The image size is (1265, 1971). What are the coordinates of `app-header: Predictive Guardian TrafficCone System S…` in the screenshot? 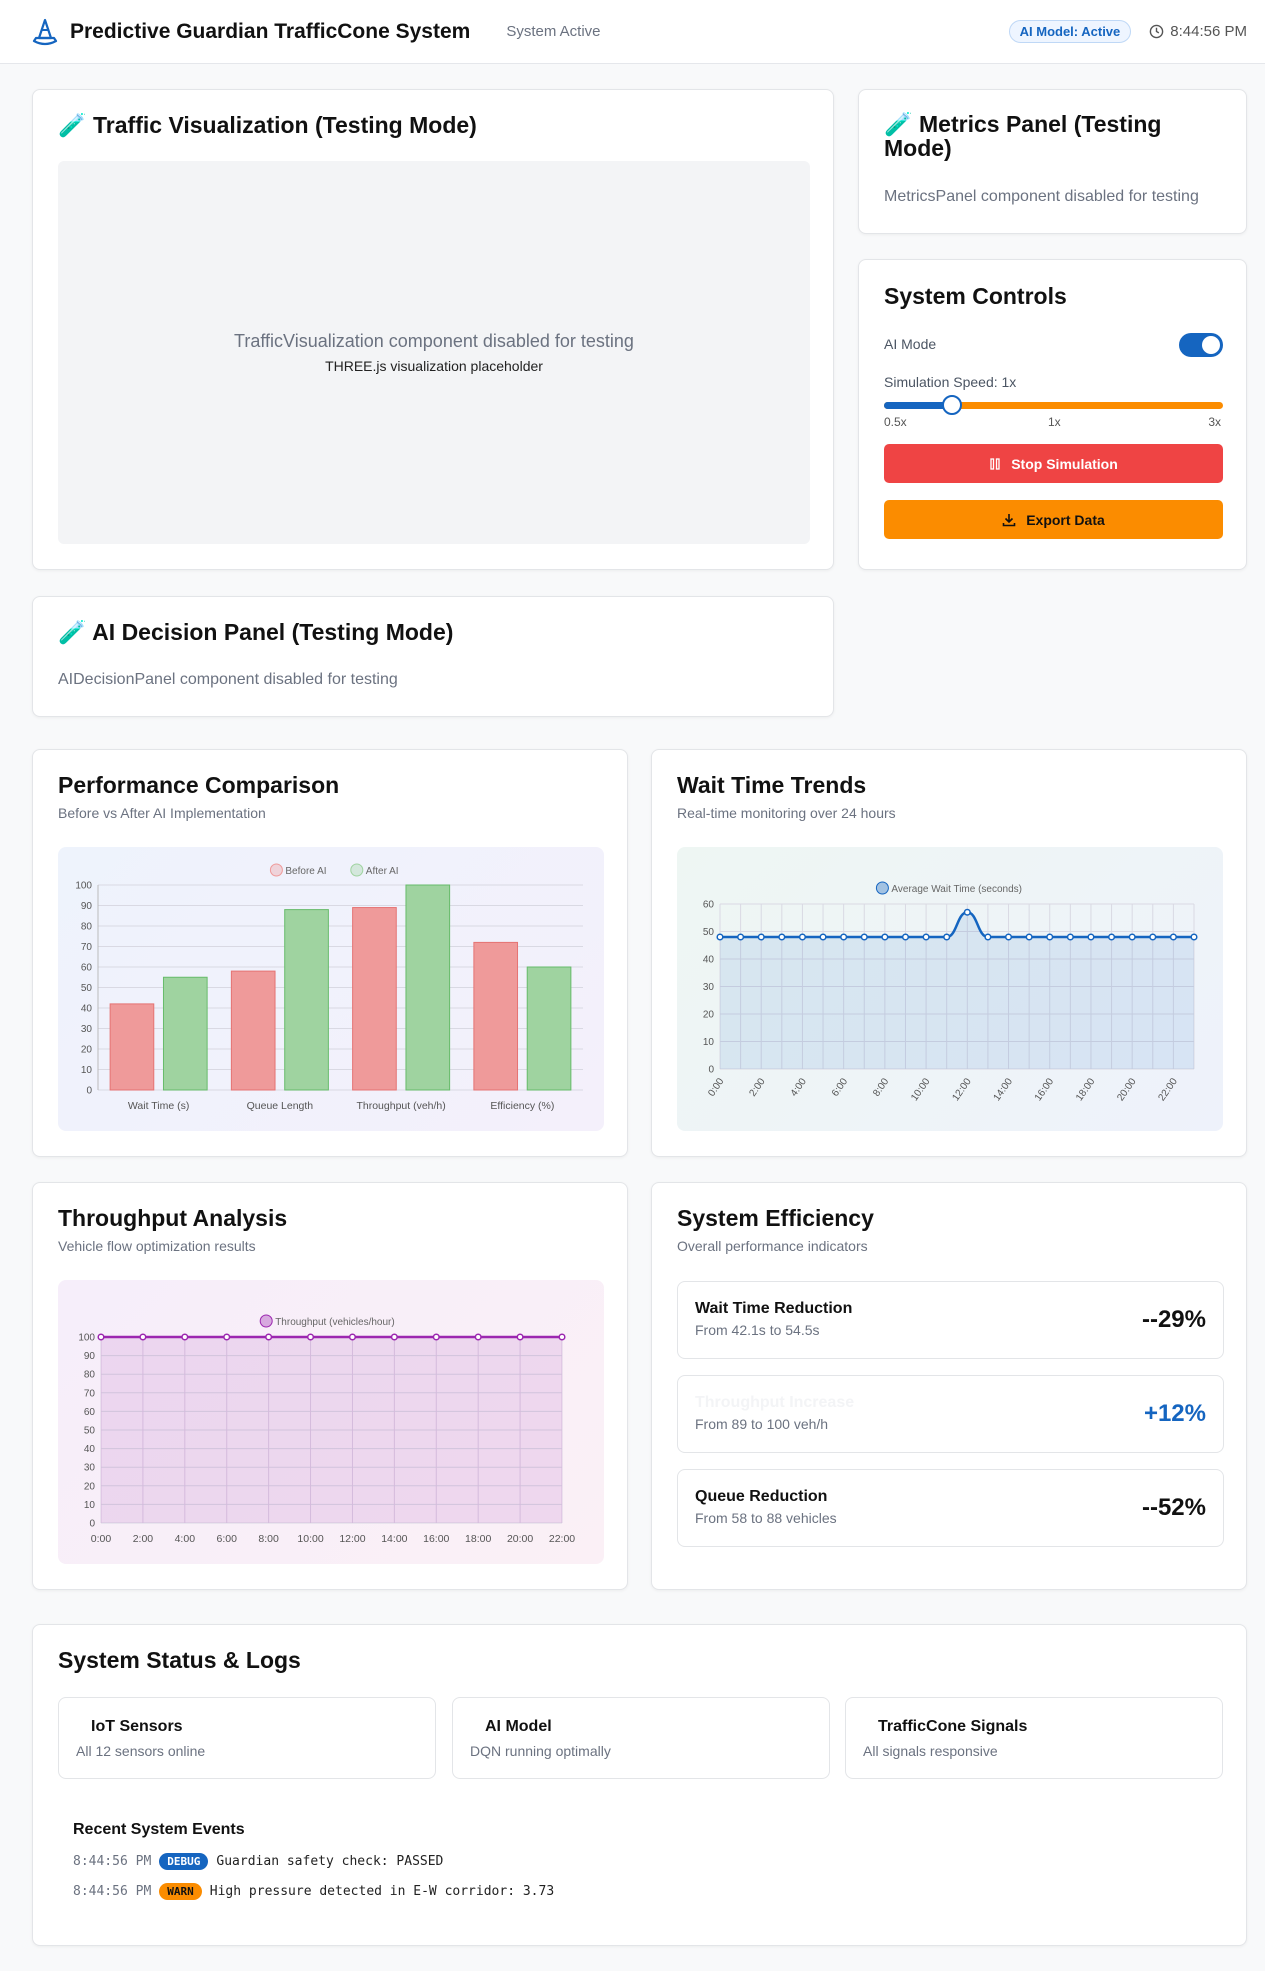 It's located at (632, 32).